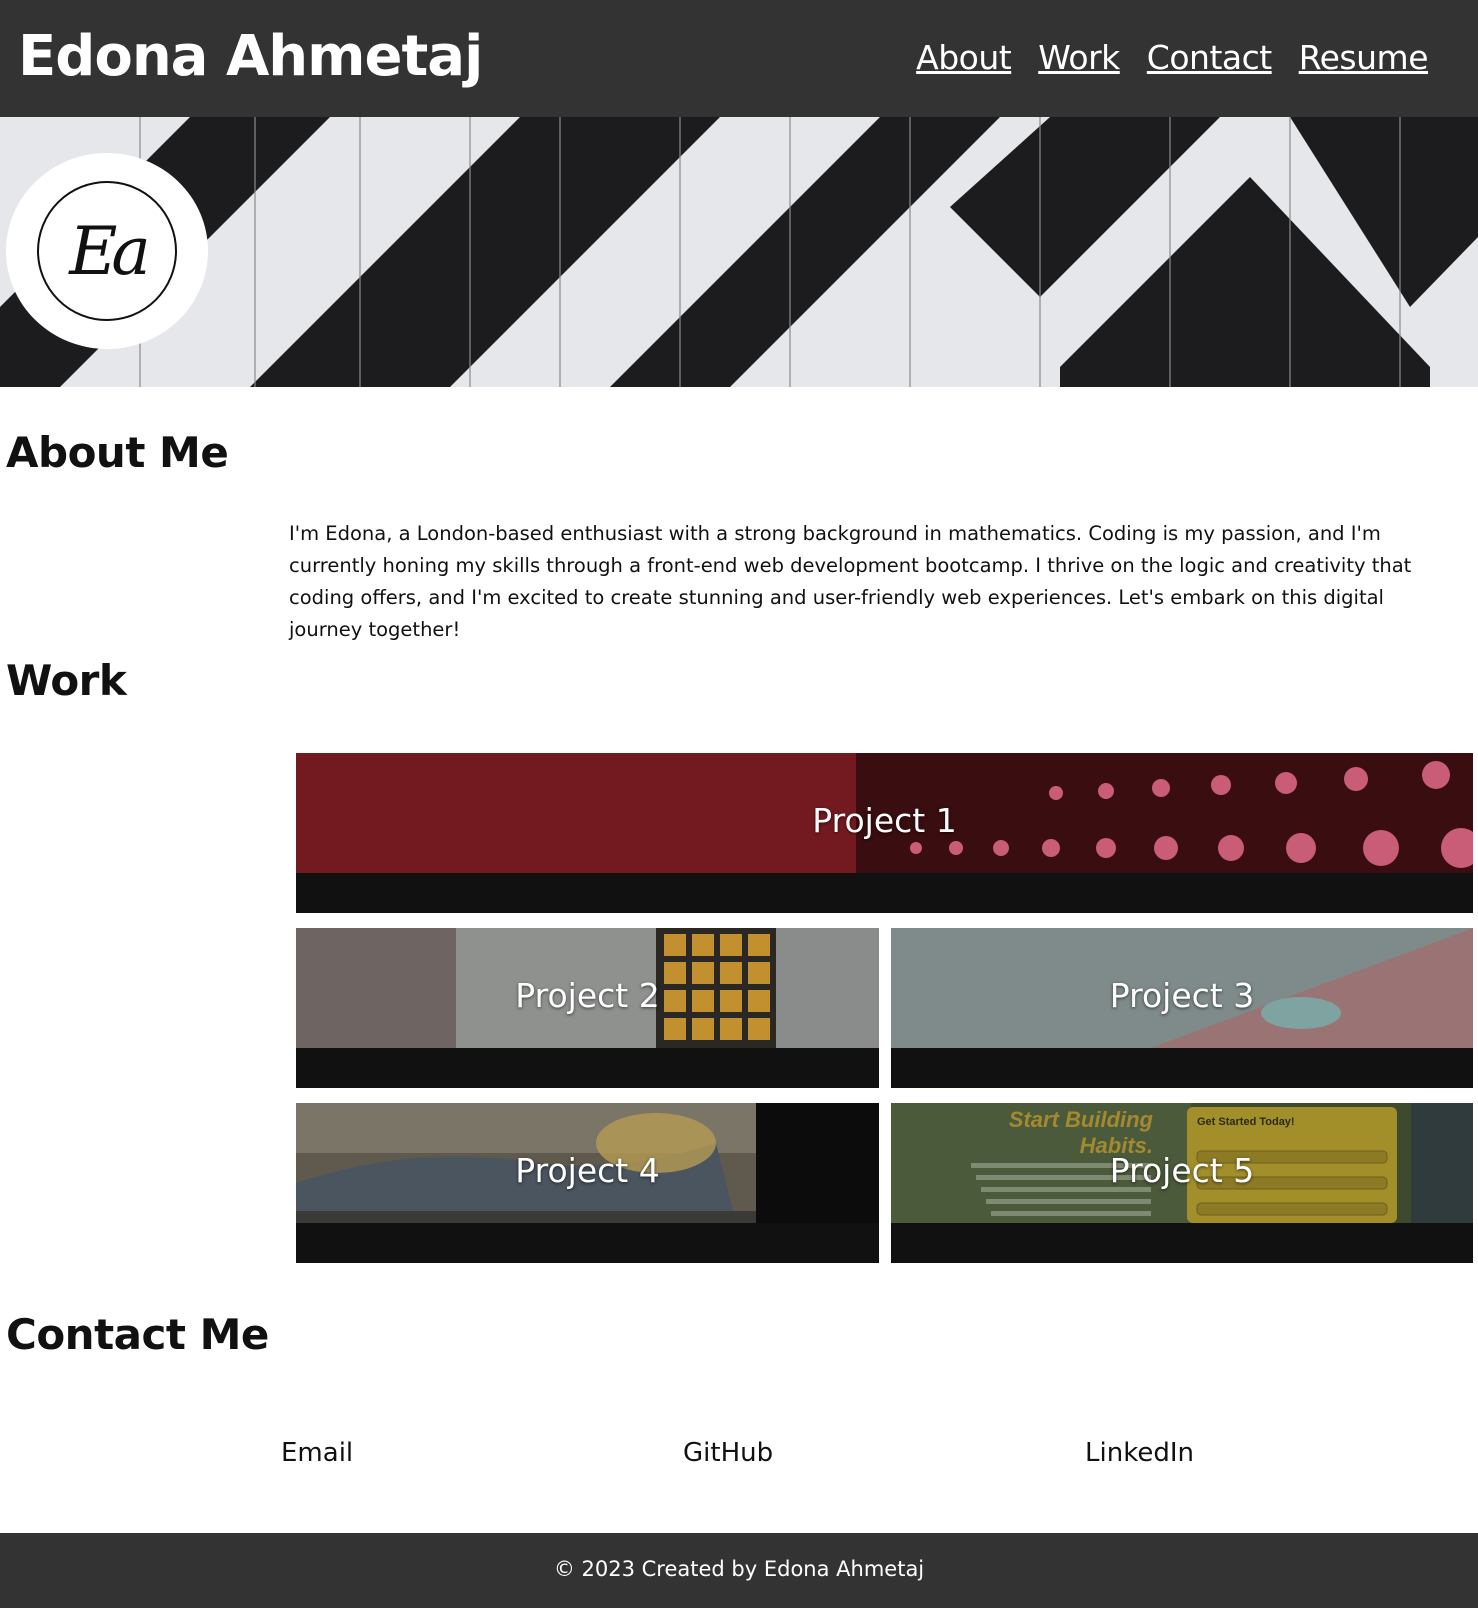 The height and width of the screenshot is (1608, 1478). I want to click on project-card-1: Project 1, so click(884, 833).